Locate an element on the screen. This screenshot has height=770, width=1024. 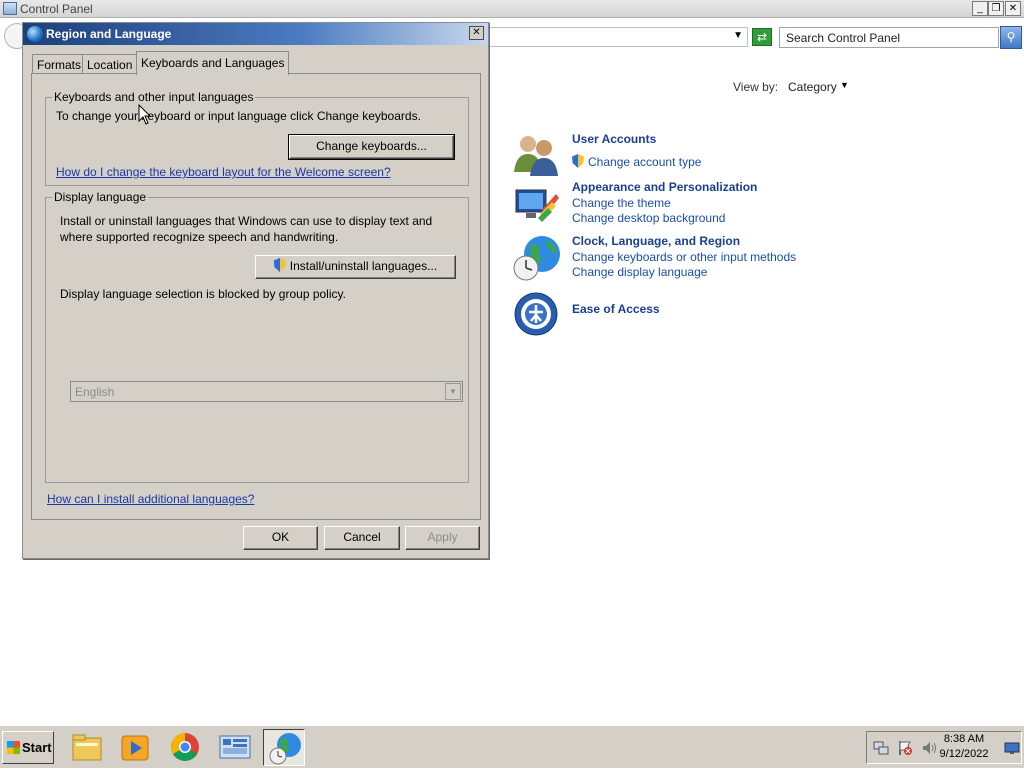
appearance-icon is located at coordinates (537, 205).